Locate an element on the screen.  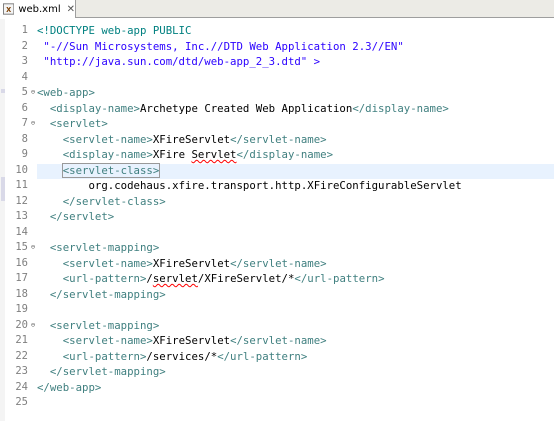
line-number: 4 is located at coordinates (24, 76).